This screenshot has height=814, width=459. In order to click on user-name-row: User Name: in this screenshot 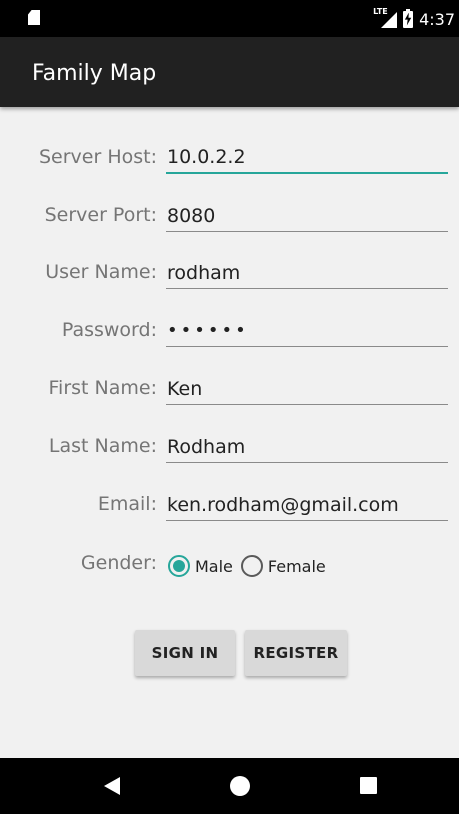, I will do `click(229, 273)`.